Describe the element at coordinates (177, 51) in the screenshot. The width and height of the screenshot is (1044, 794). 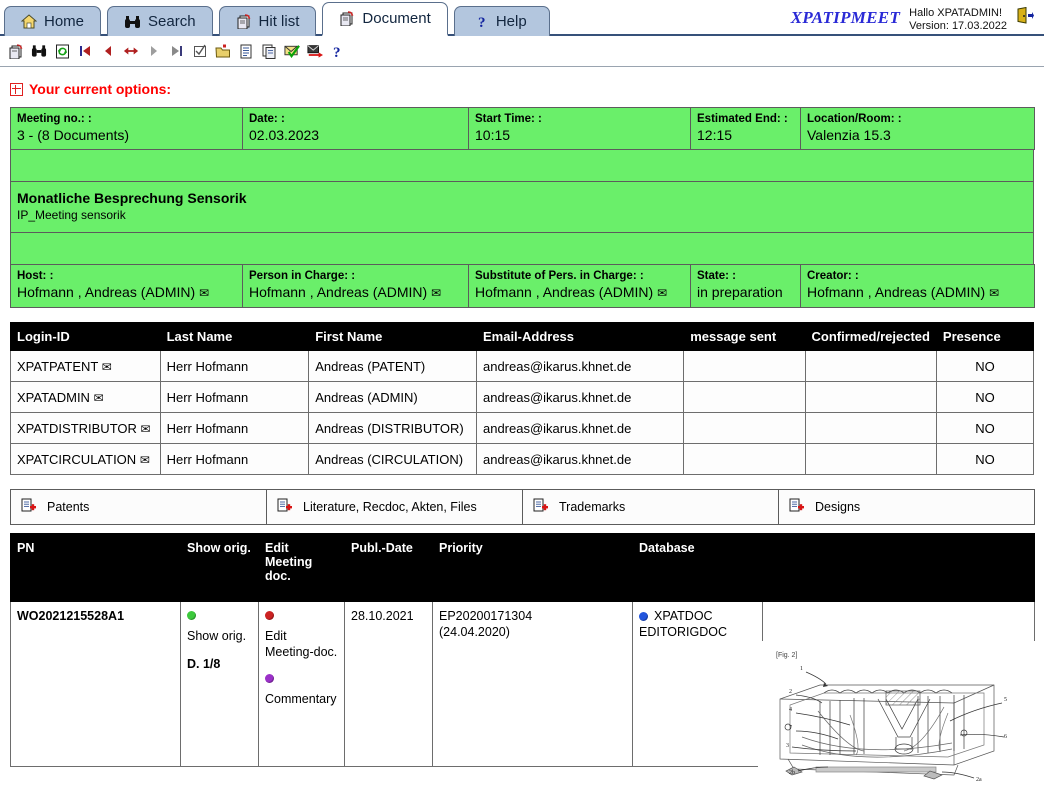
I see `last-record-icon` at that location.